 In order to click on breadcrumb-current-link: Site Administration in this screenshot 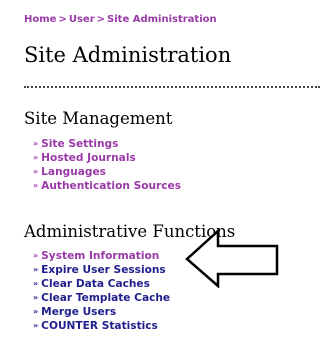, I will do `click(162, 19)`.